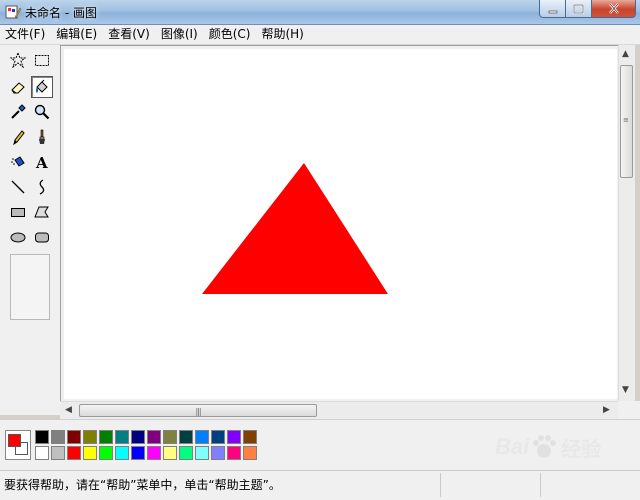 The width and height of the screenshot is (640, 500). I want to click on curve-icon, so click(42, 187).